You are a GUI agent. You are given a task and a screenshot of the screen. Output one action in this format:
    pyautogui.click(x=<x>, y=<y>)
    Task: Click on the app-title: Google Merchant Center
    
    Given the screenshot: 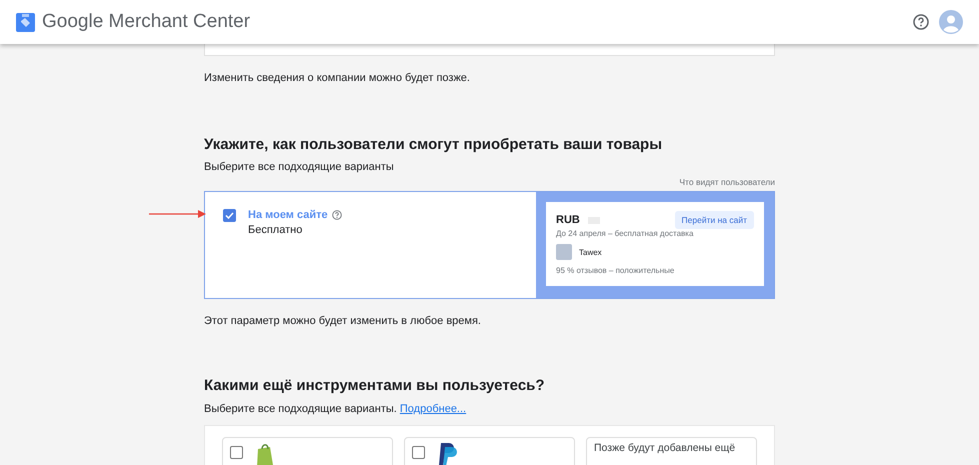 What is the action you would take?
    pyautogui.click(x=146, y=22)
    